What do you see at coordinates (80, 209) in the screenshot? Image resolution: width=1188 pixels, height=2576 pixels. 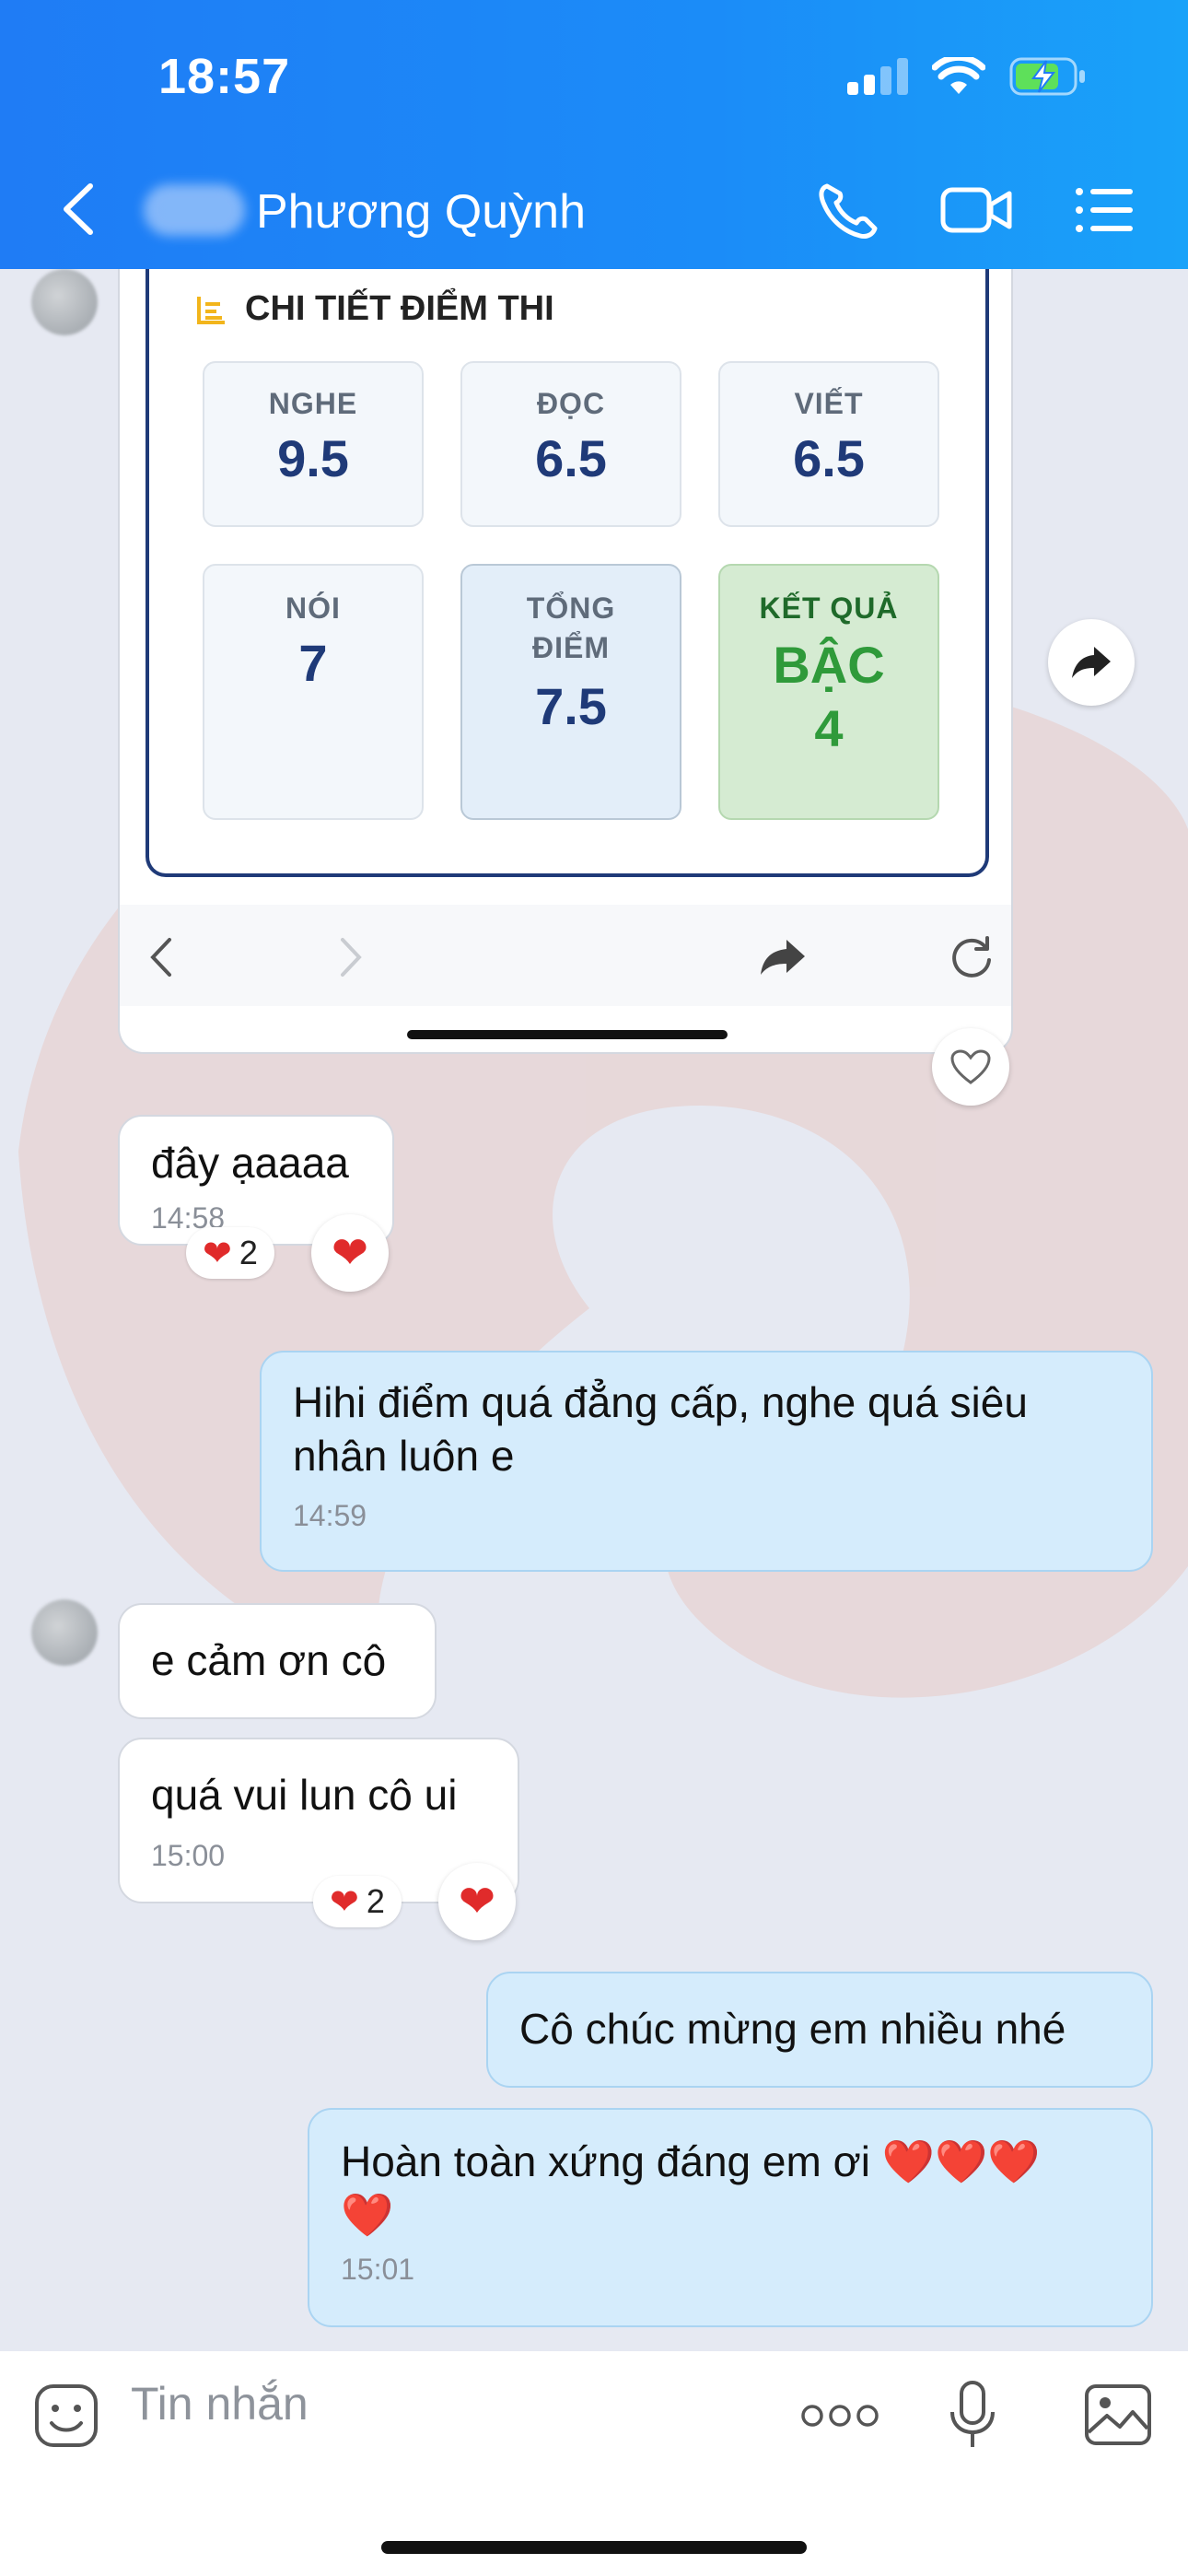 I see `back-icon` at bounding box center [80, 209].